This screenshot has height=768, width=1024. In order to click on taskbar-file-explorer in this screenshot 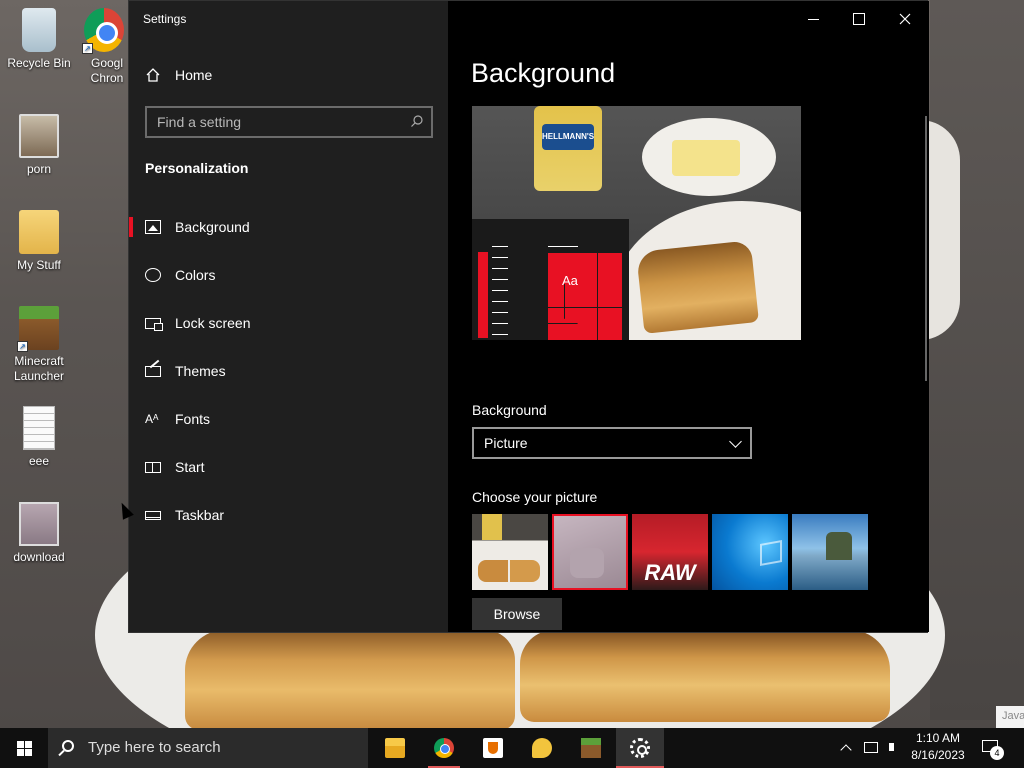, I will do `click(395, 748)`.